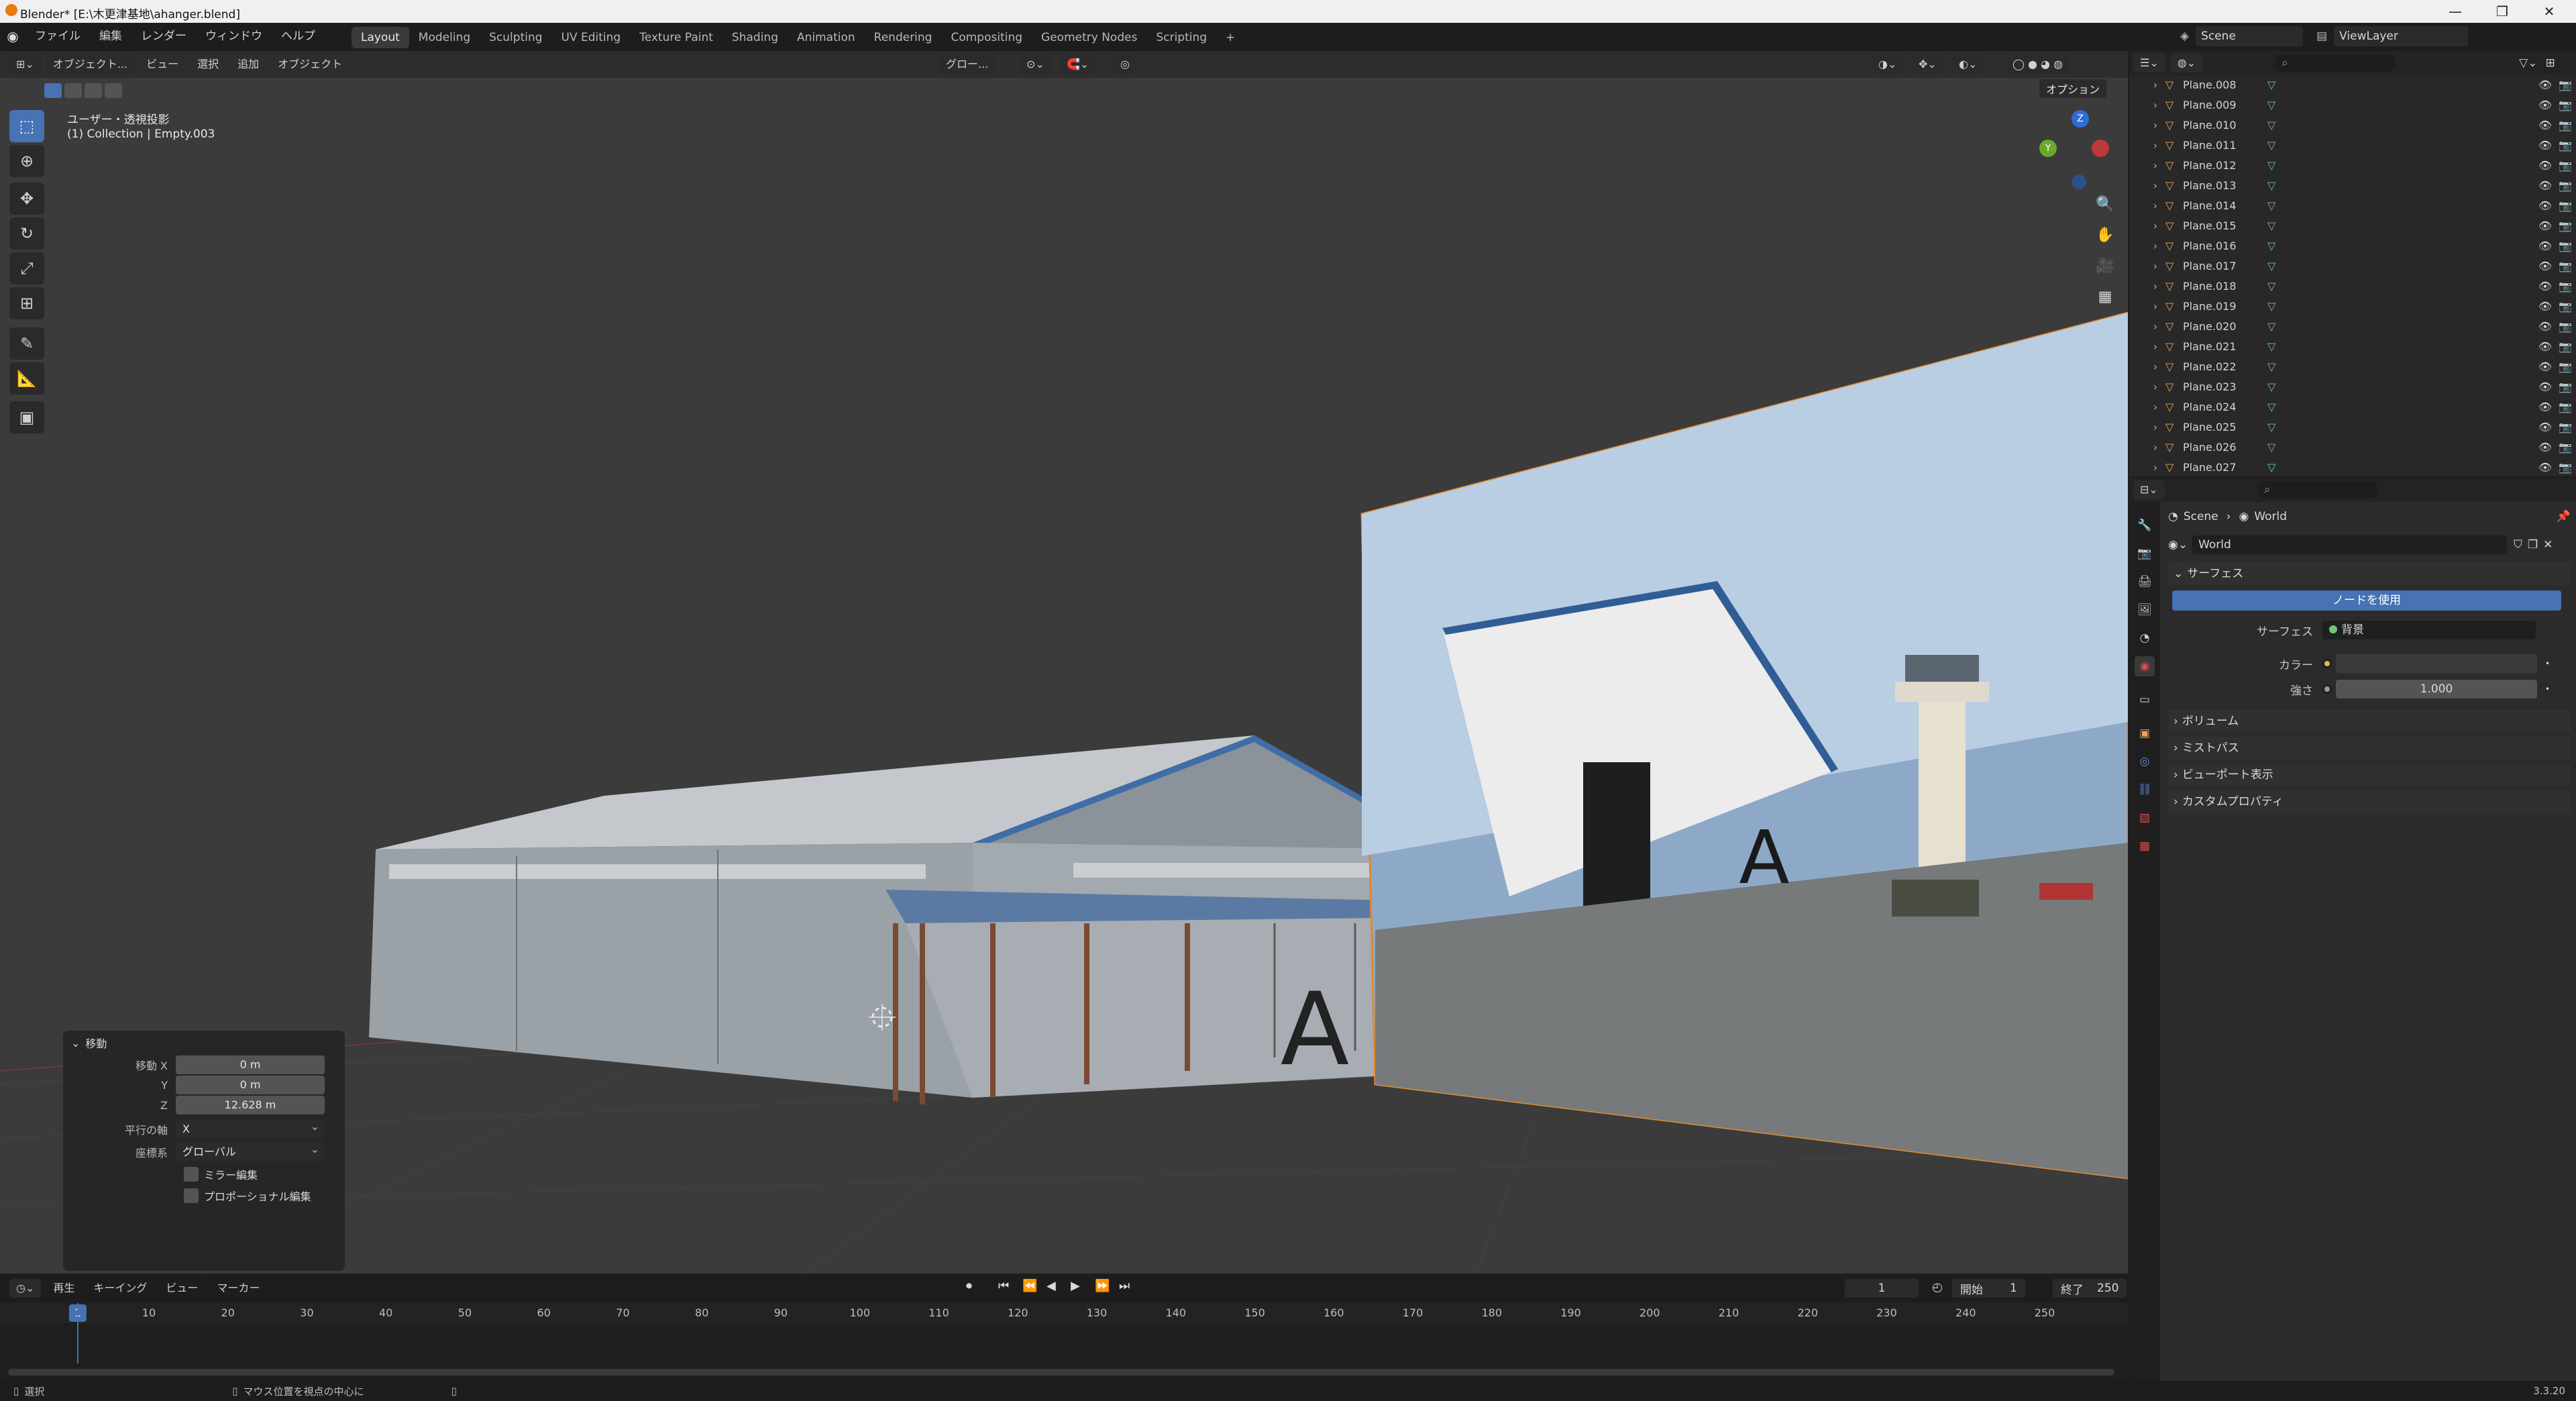 The width and height of the screenshot is (2576, 1401). What do you see at coordinates (26, 268) in the screenshot?
I see `scale-tool-icon: ⤢` at bounding box center [26, 268].